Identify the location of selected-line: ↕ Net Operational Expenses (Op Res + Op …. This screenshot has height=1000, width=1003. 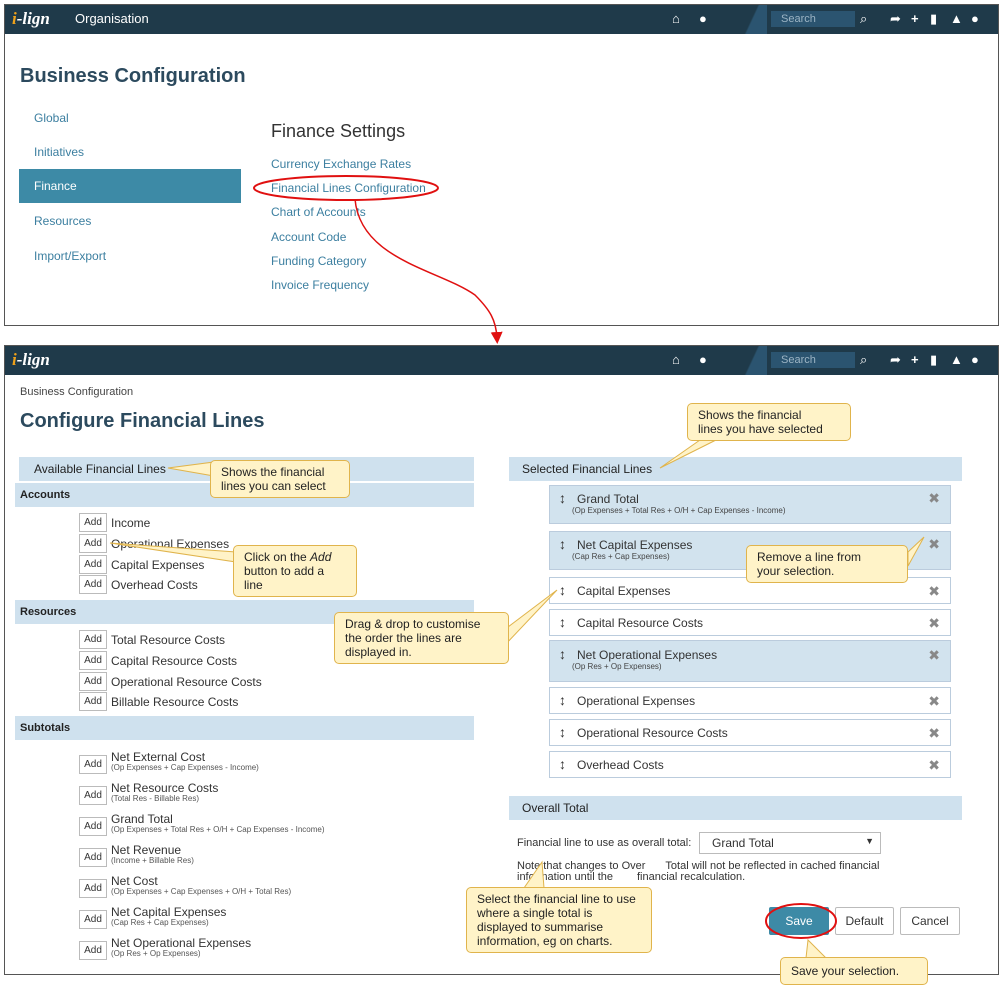
(750, 661).